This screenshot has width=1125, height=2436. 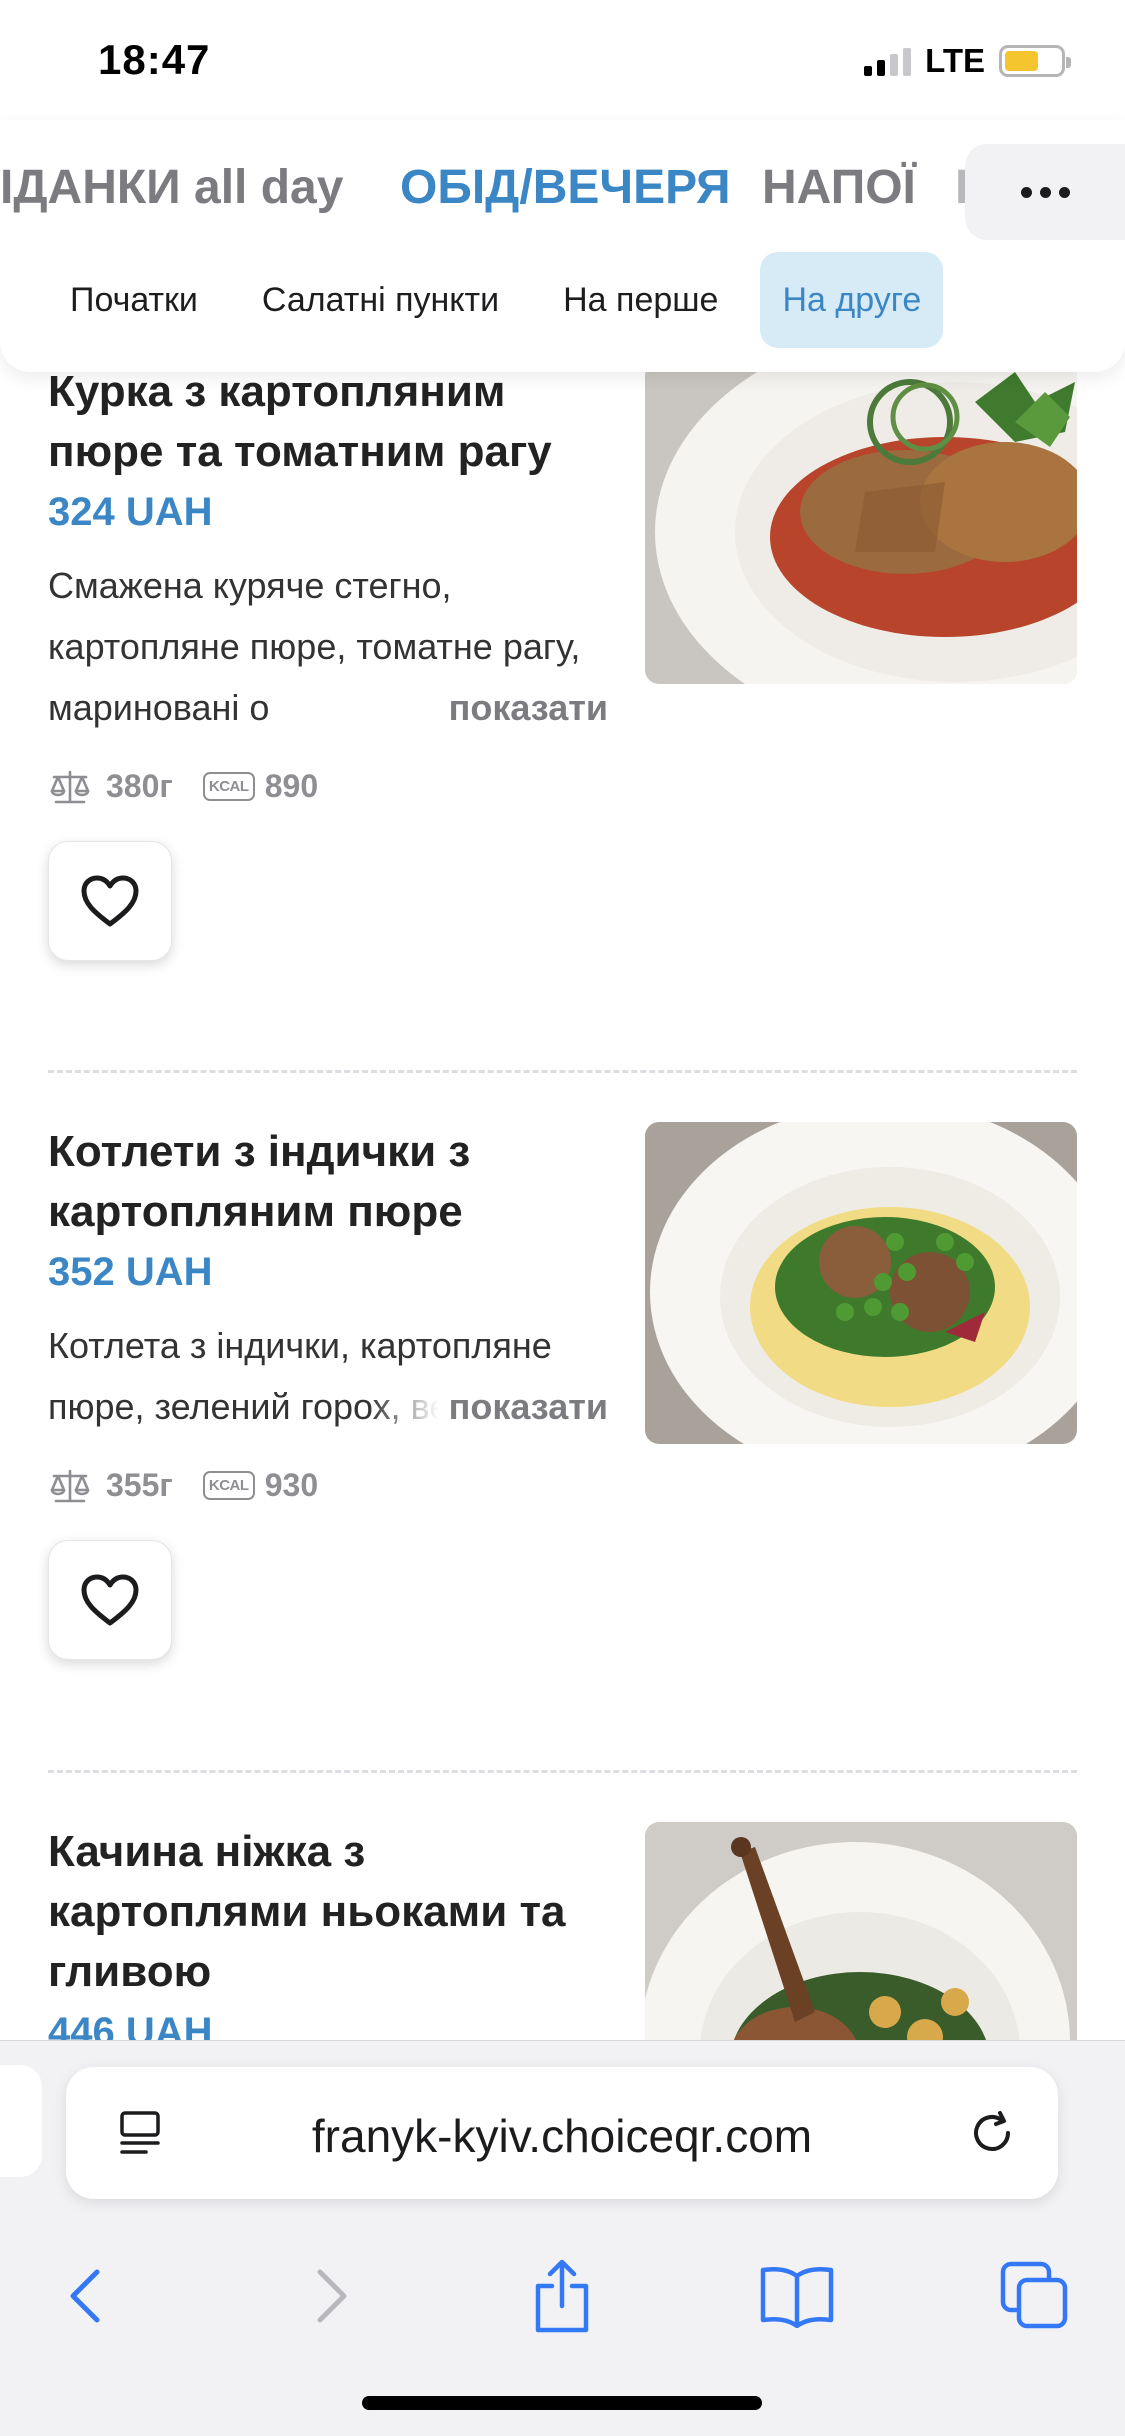 I want to click on url-text: franyk-kyiv.choiceqr.com, so click(x=562, y=2136).